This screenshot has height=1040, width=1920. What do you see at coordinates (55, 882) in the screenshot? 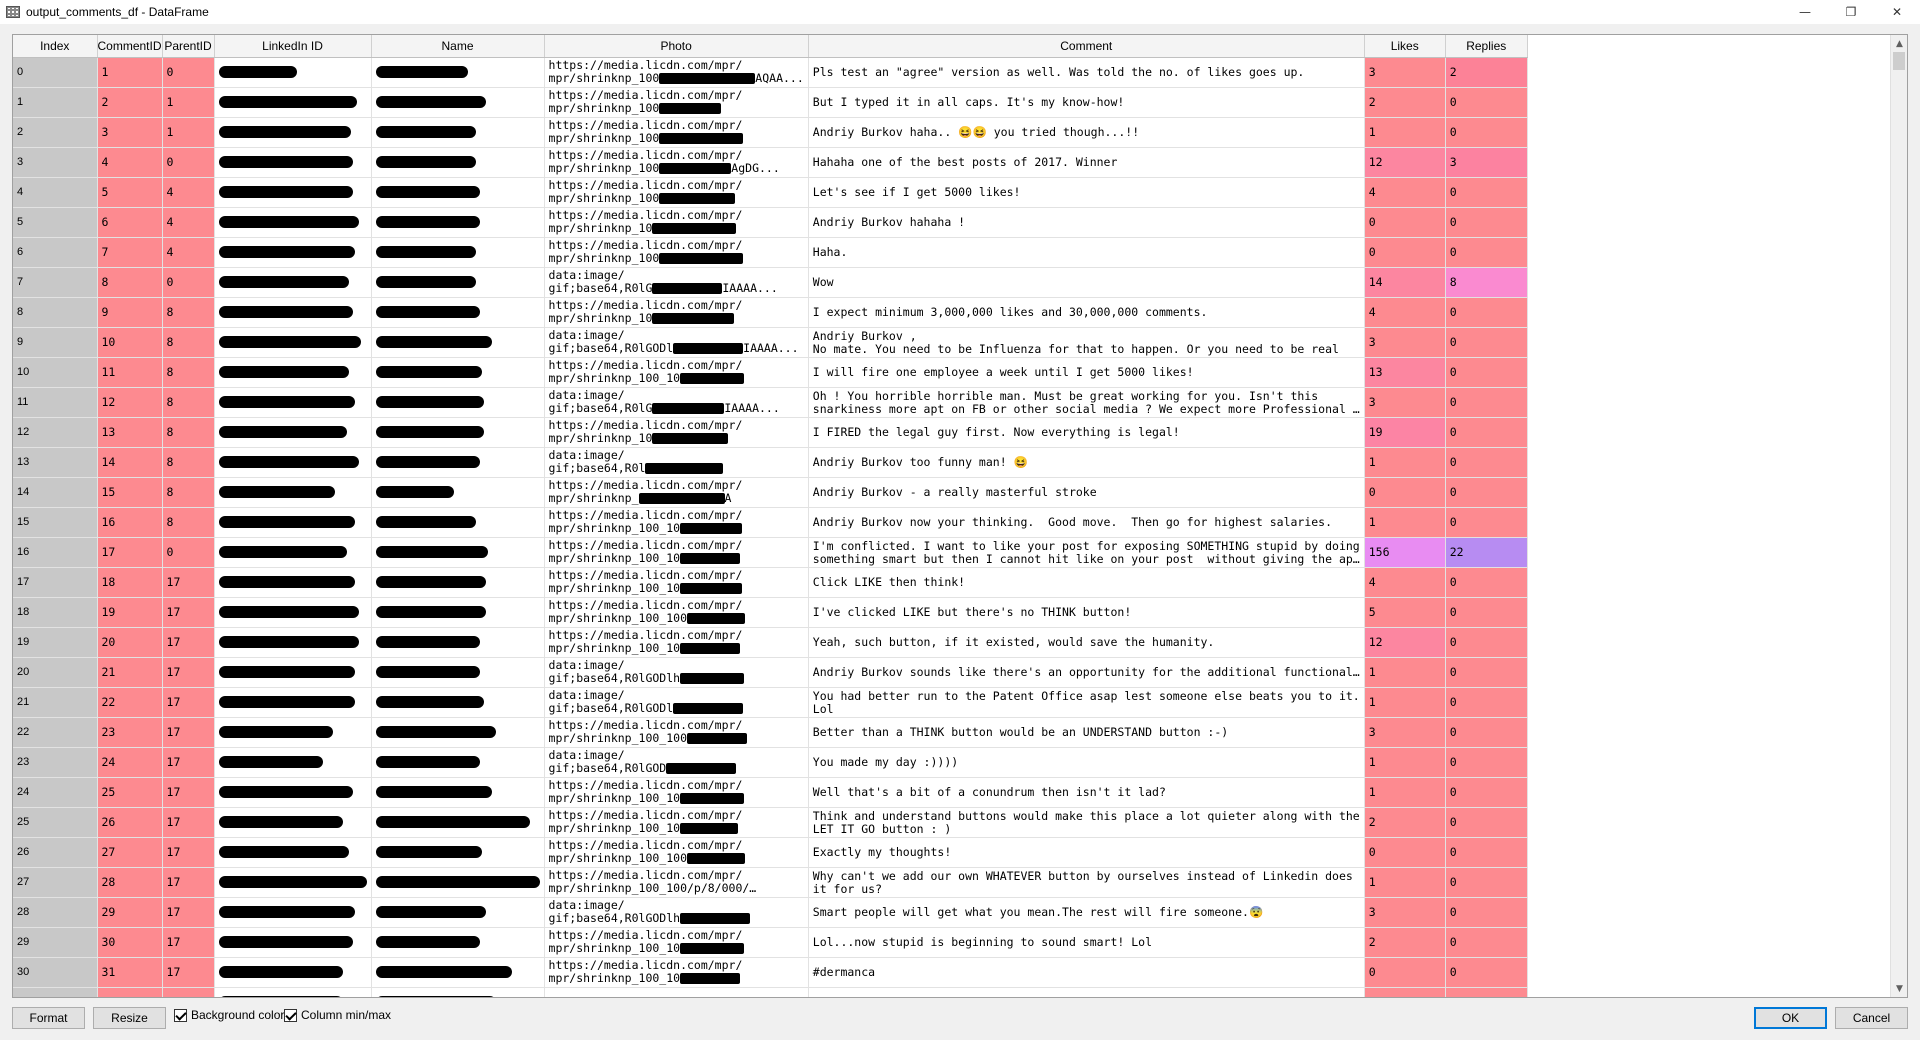
I see `index-cell: 27` at bounding box center [55, 882].